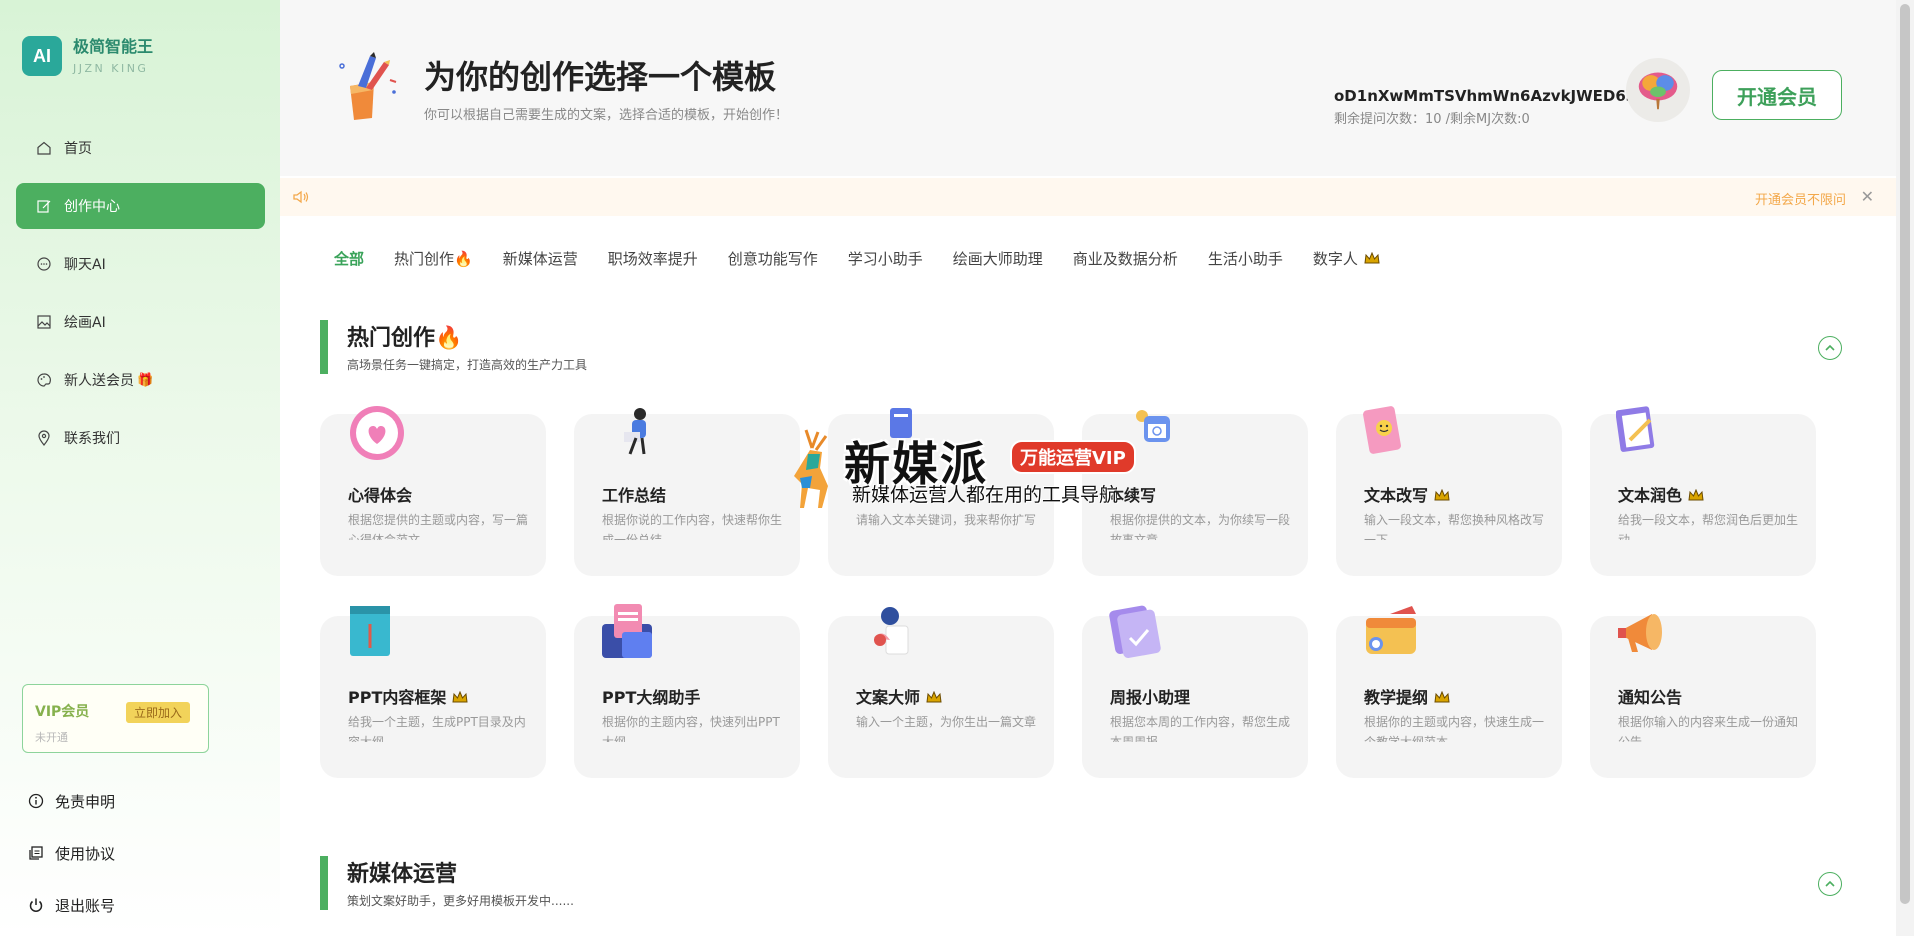 The width and height of the screenshot is (1914, 936). Describe the element at coordinates (600, 77) in the screenshot. I see `page-title: 为你的创作选择一个模板` at that location.